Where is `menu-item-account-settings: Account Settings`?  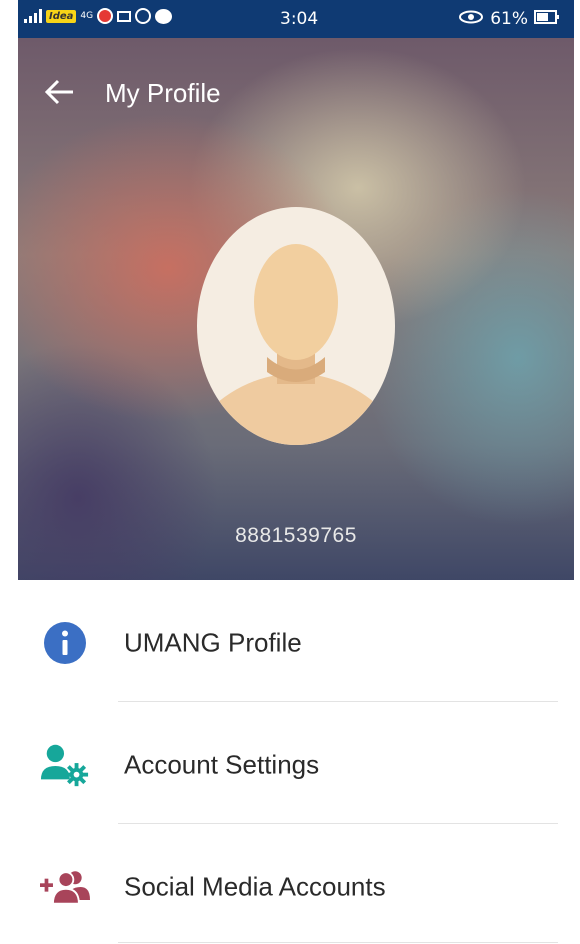
menu-item-account-settings: Account Settings is located at coordinates (296, 765).